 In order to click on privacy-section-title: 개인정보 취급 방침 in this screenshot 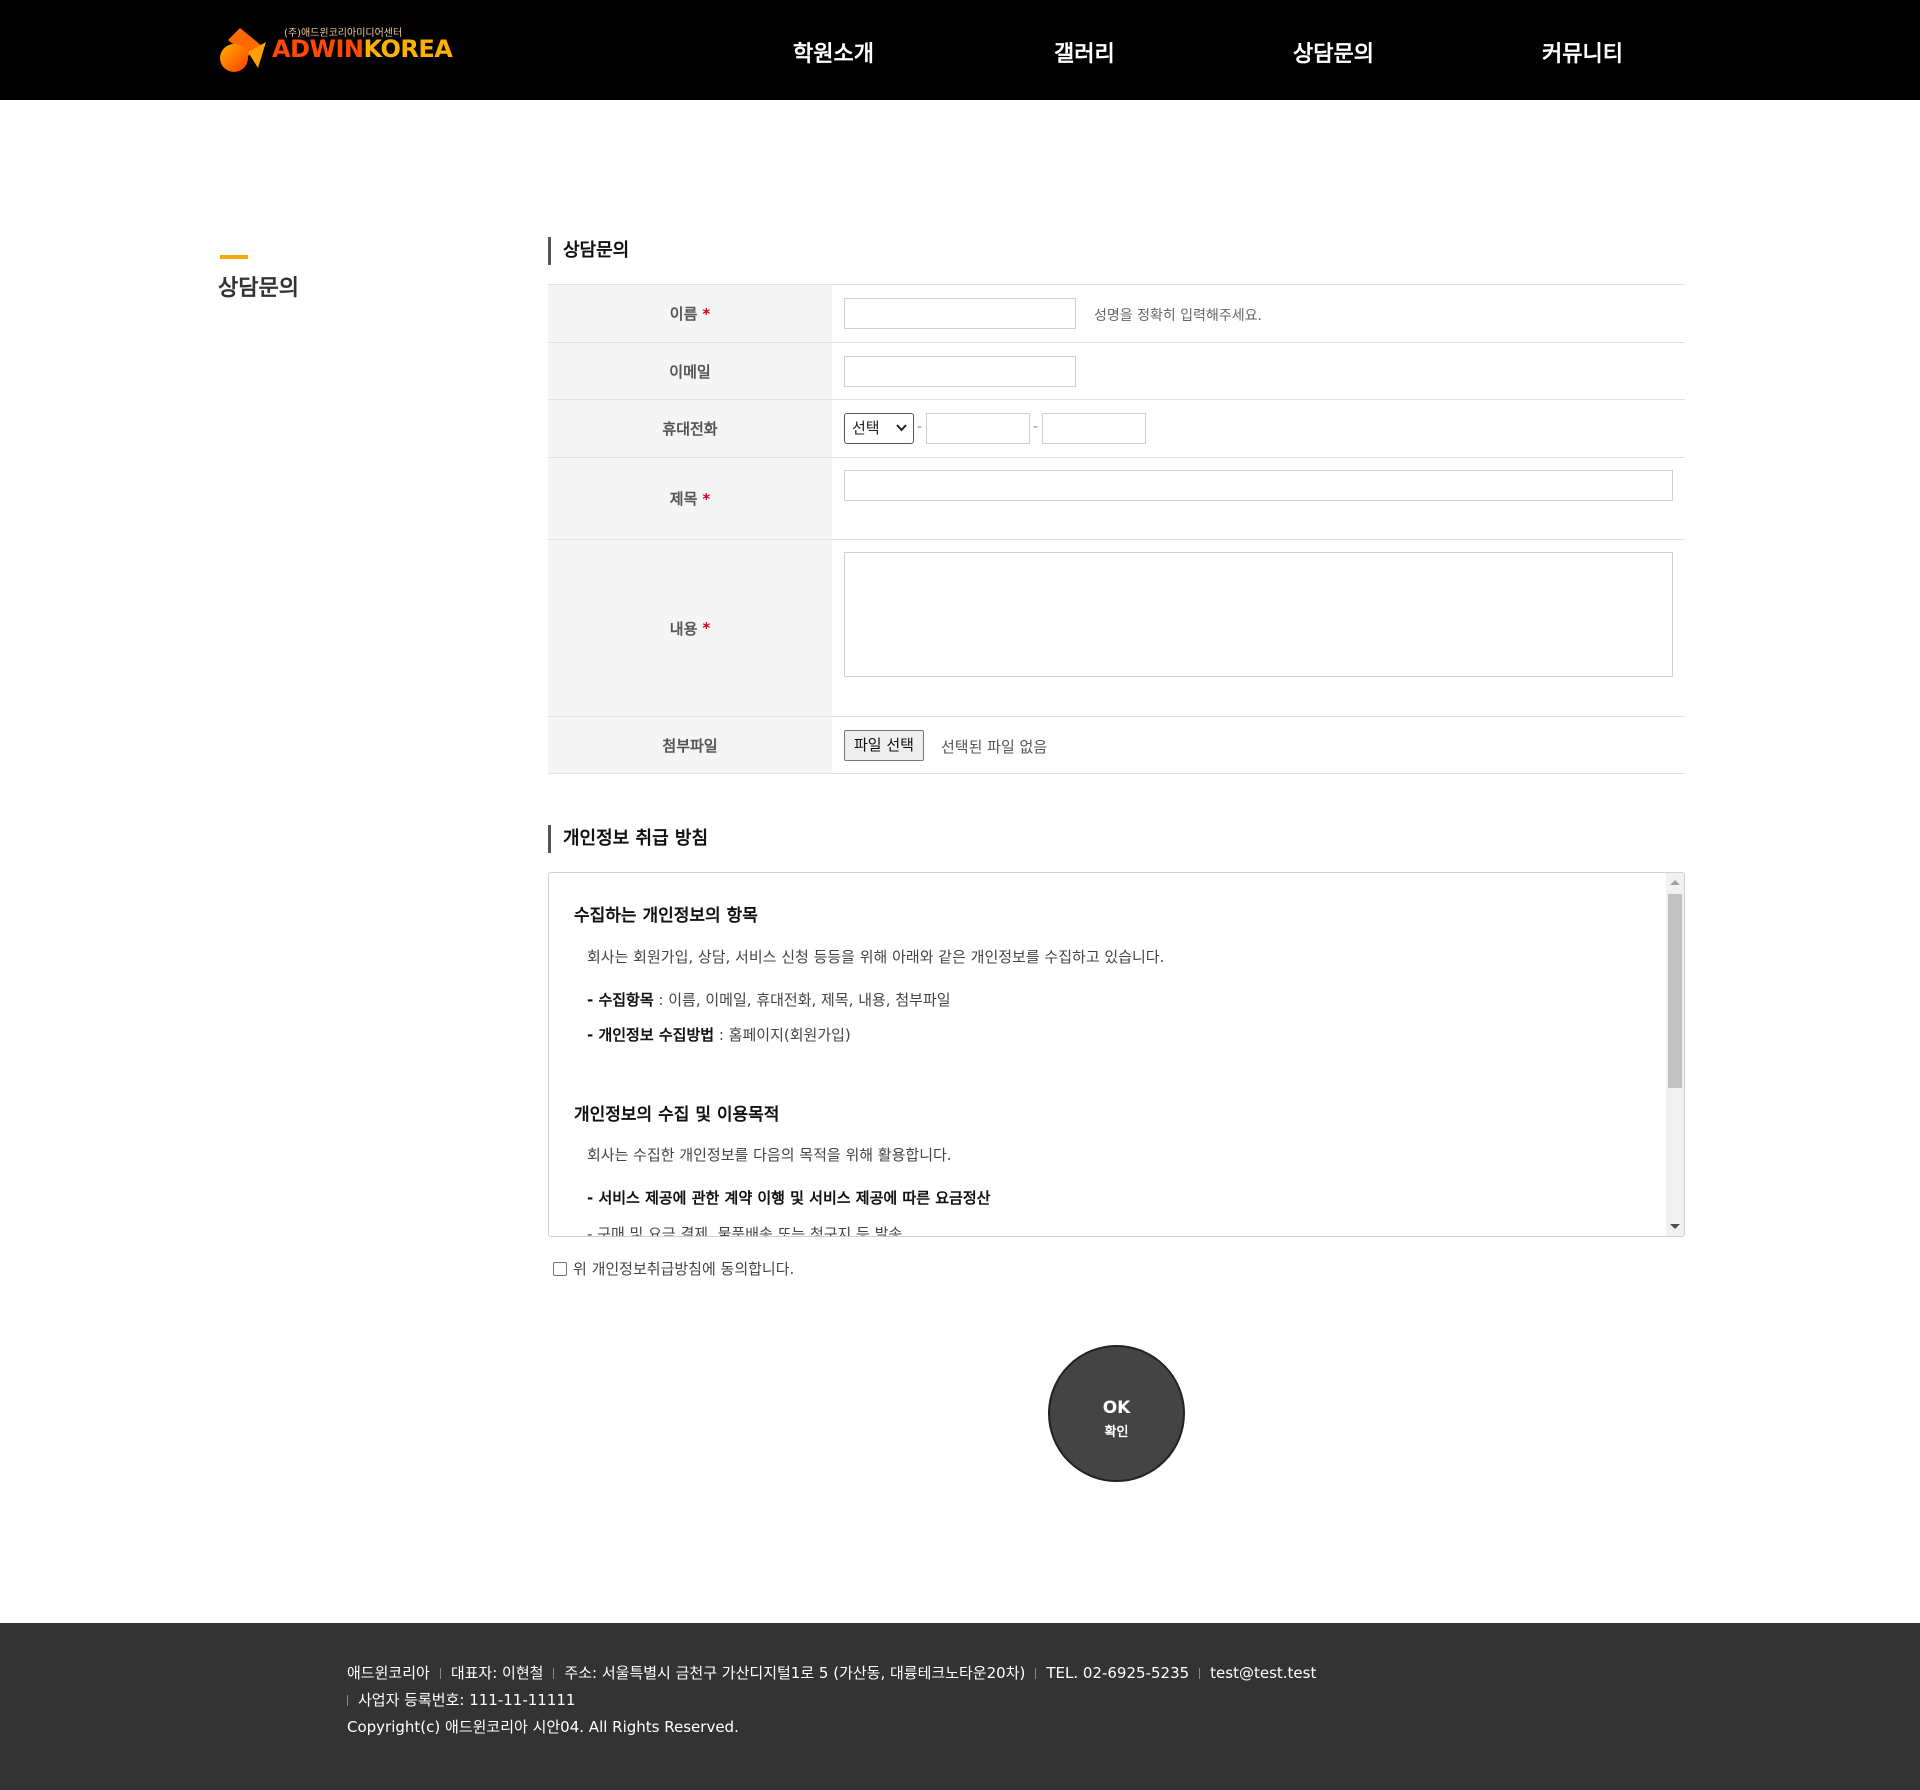, I will do `click(628, 839)`.